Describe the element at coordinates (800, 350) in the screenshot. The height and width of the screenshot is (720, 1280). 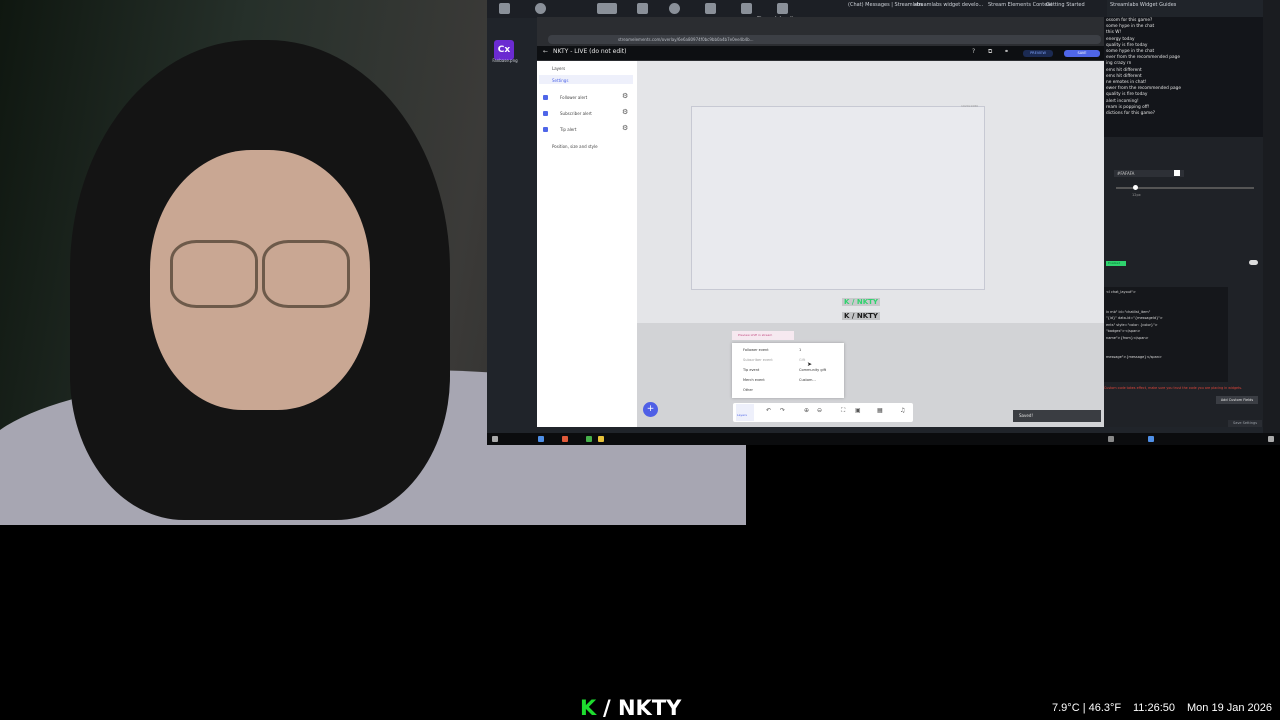
I see `submenu-item: 1` at that location.